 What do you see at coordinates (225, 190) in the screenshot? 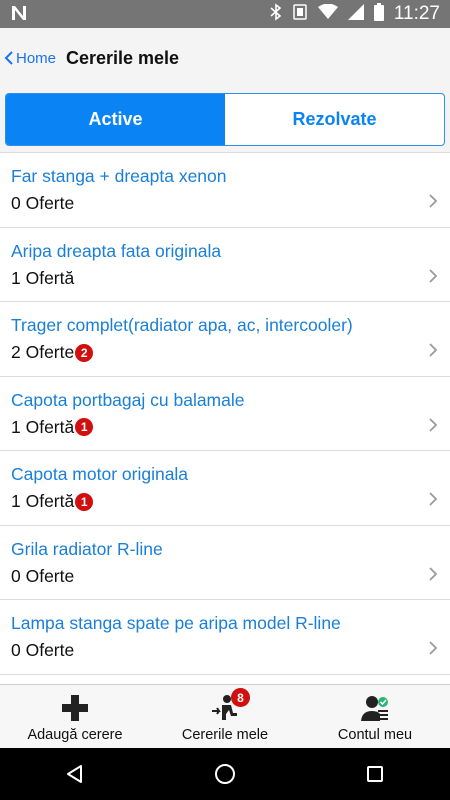
I see `list-item: Far stanga + dreapta xenon 0 Oferte` at bounding box center [225, 190].